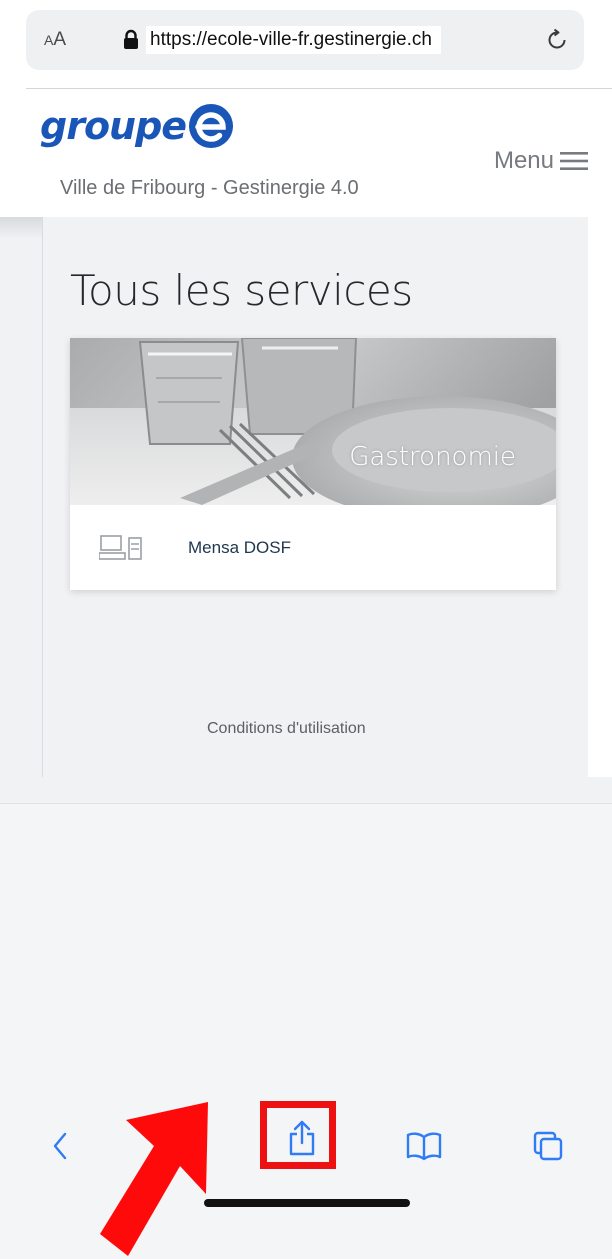 Image resolution: width=612 pixels, height=1259 pixels. What do you see at coordinates (131, 39) in the screenshot?
I see `lock-icon` at bounding box center [131, 39].